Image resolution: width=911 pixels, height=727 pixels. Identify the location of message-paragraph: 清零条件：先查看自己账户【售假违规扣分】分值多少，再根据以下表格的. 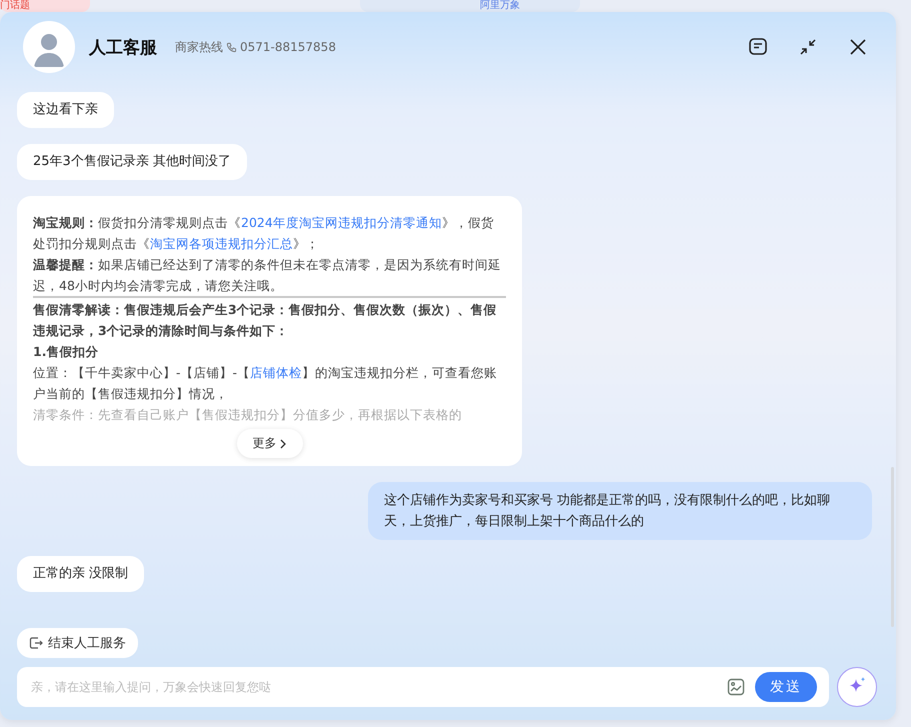
(248, 415).